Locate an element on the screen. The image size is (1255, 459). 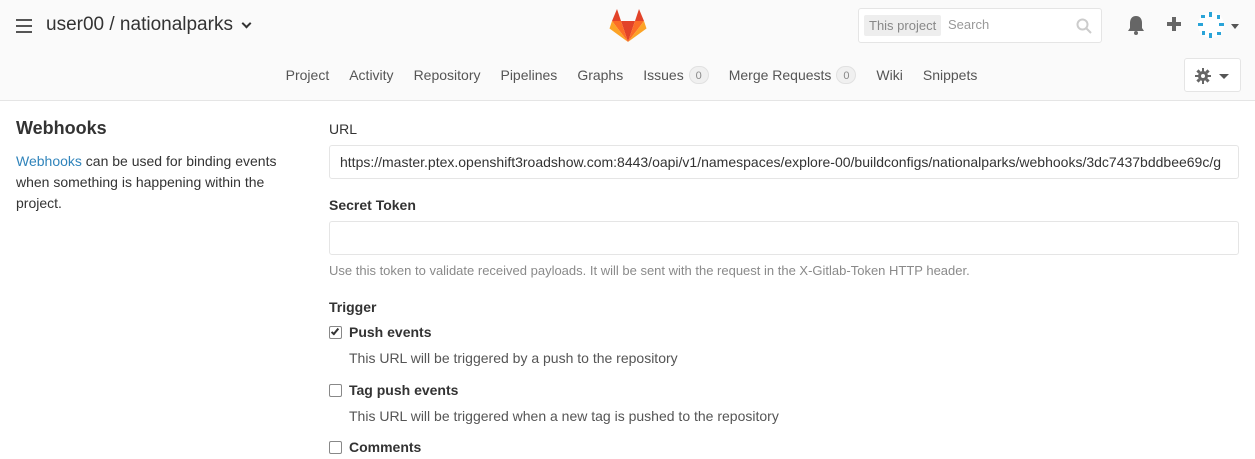
project-title-dropdown: user00 / nationalparks is located at coordinates (149, 25).